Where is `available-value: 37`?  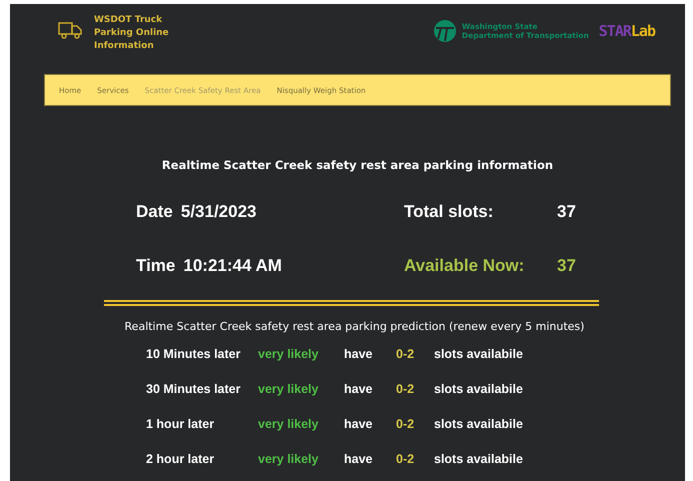
available-value: 37 is located at coordinates (566, 266).